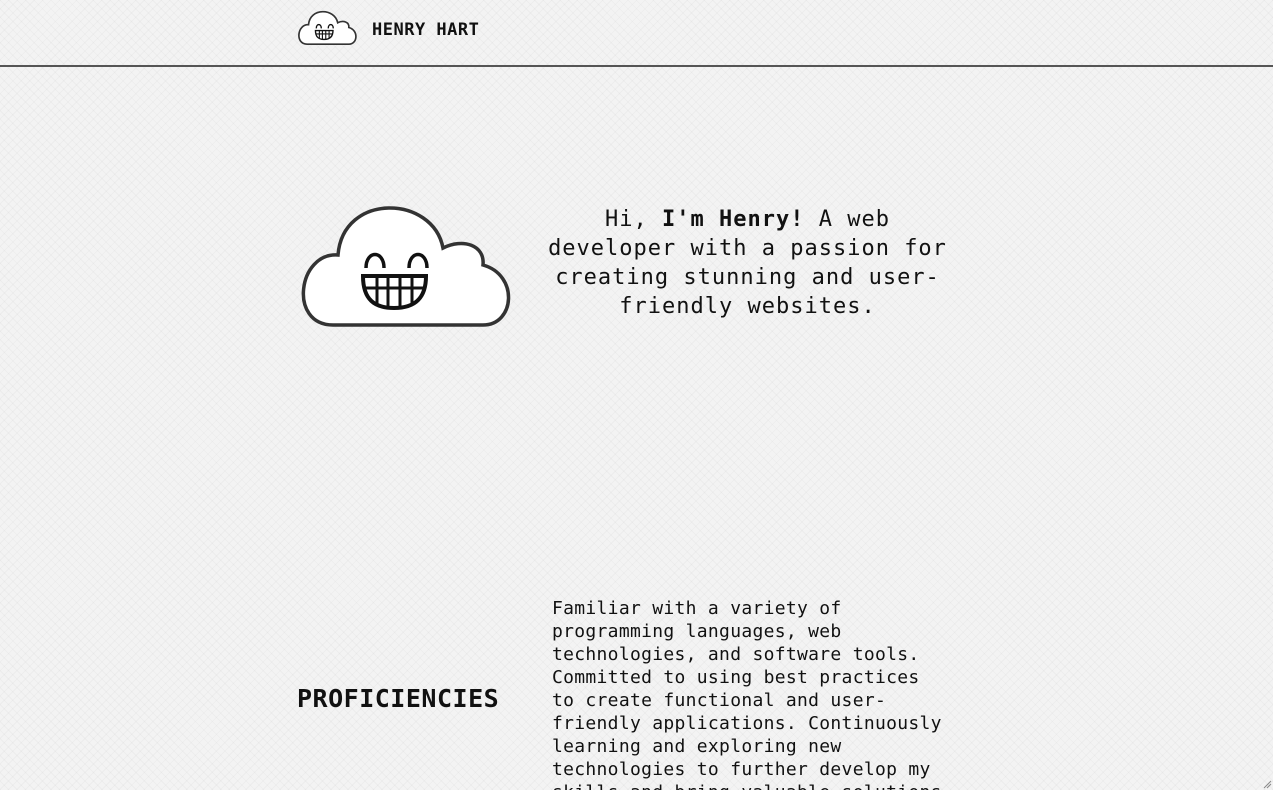  Describe the element at coordinates (636, 33) in the screenshot. I see `site-header: HENRY HART` at that location.